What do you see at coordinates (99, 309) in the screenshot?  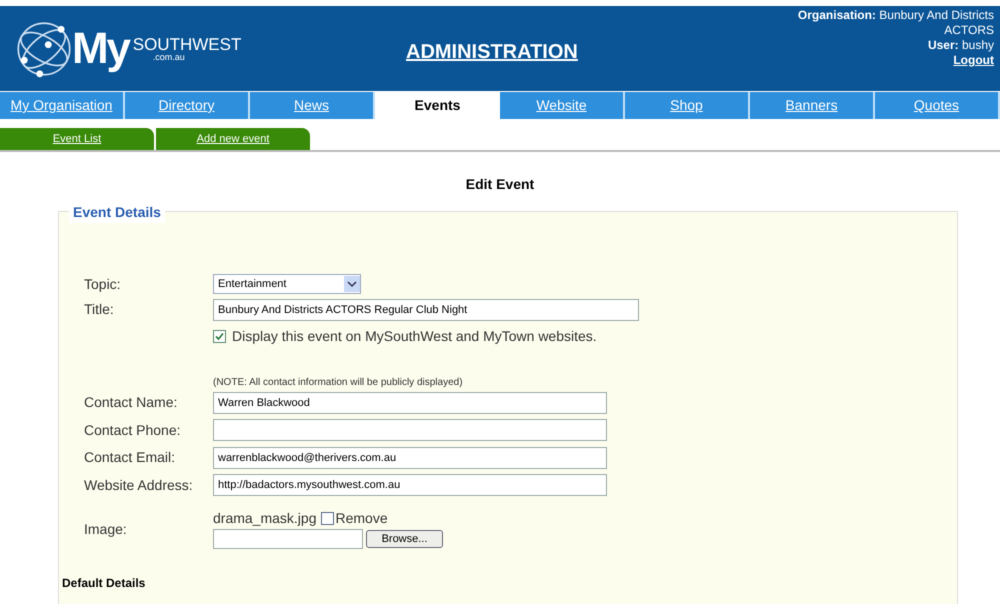 I see `field-label: Title:` at bounding box center [99, 309].